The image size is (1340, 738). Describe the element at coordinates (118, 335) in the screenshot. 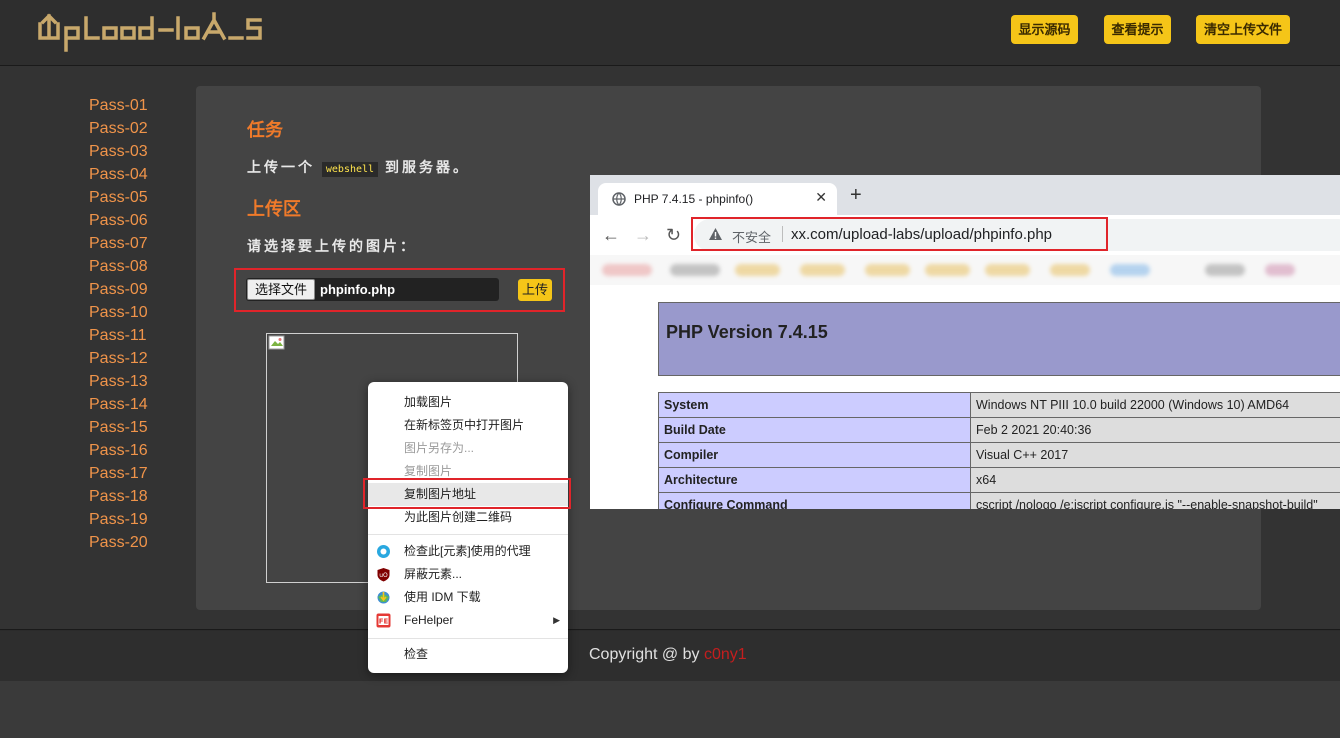

I see `menu-item-pass-11: Pass-11` at that location.